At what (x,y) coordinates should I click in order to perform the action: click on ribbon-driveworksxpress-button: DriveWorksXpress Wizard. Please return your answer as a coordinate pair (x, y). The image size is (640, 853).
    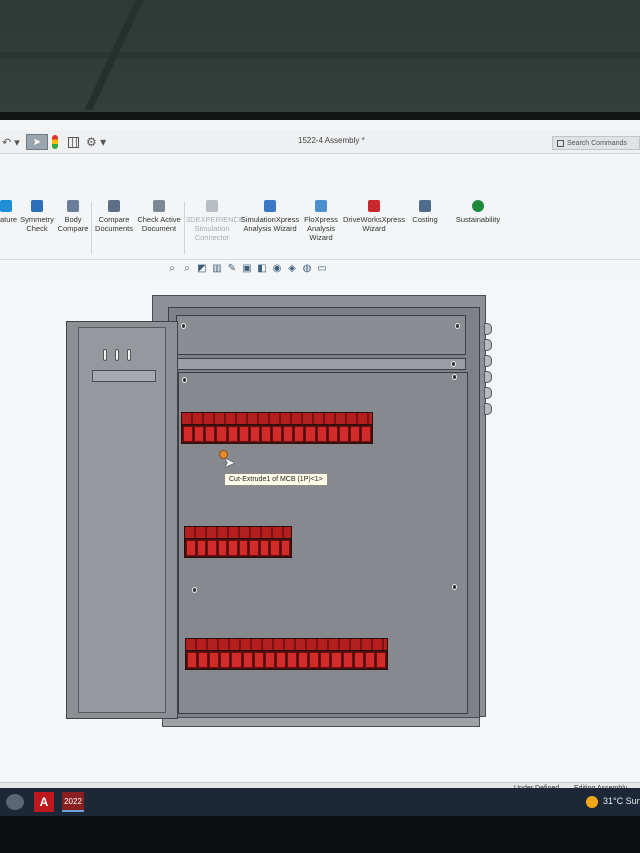
    Looking at the image, I should click on (374, 216).